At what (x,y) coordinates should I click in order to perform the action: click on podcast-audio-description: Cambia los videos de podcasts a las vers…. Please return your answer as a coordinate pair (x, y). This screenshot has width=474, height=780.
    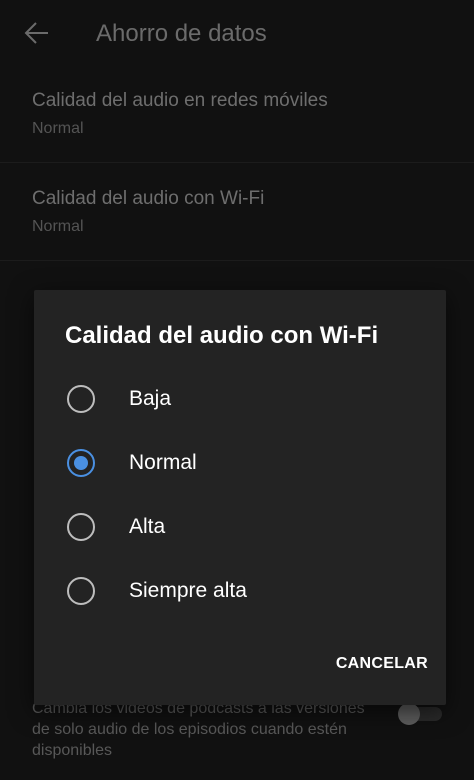
    Looking at the image, I should click on (198, 729).